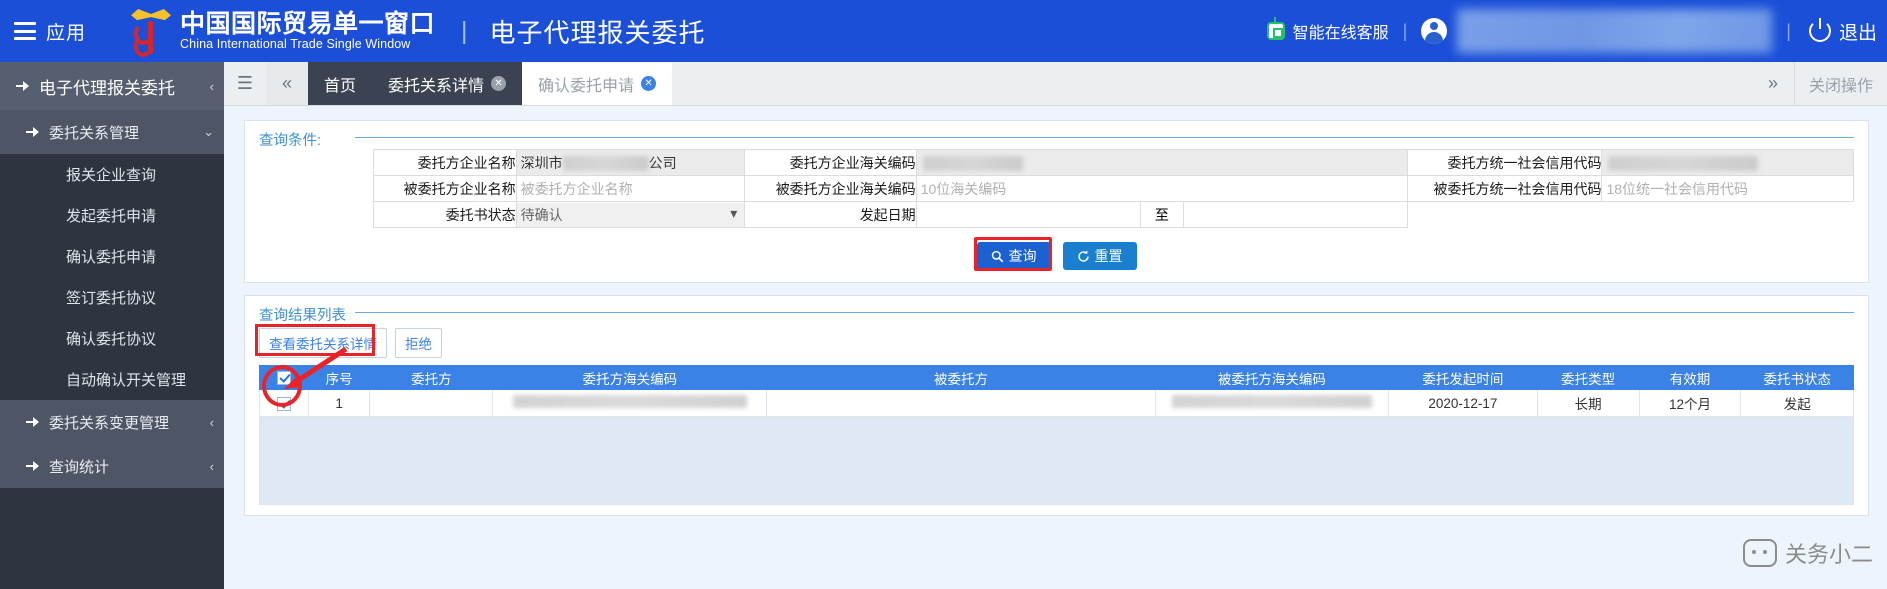 The image size is (1887, 589). I want to click on table-row: 1 2020-12-17 长期 12个月 发起, so click(1056, 403).